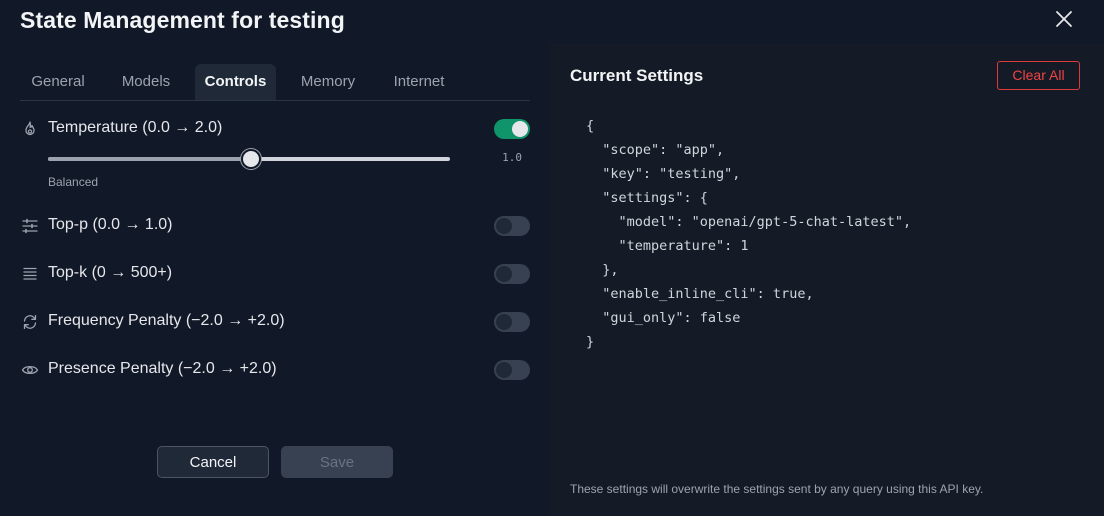 Image resolution: width=1104 pixels, height=516 pixels. I want to click on refresh-icon, so click(30, 322).